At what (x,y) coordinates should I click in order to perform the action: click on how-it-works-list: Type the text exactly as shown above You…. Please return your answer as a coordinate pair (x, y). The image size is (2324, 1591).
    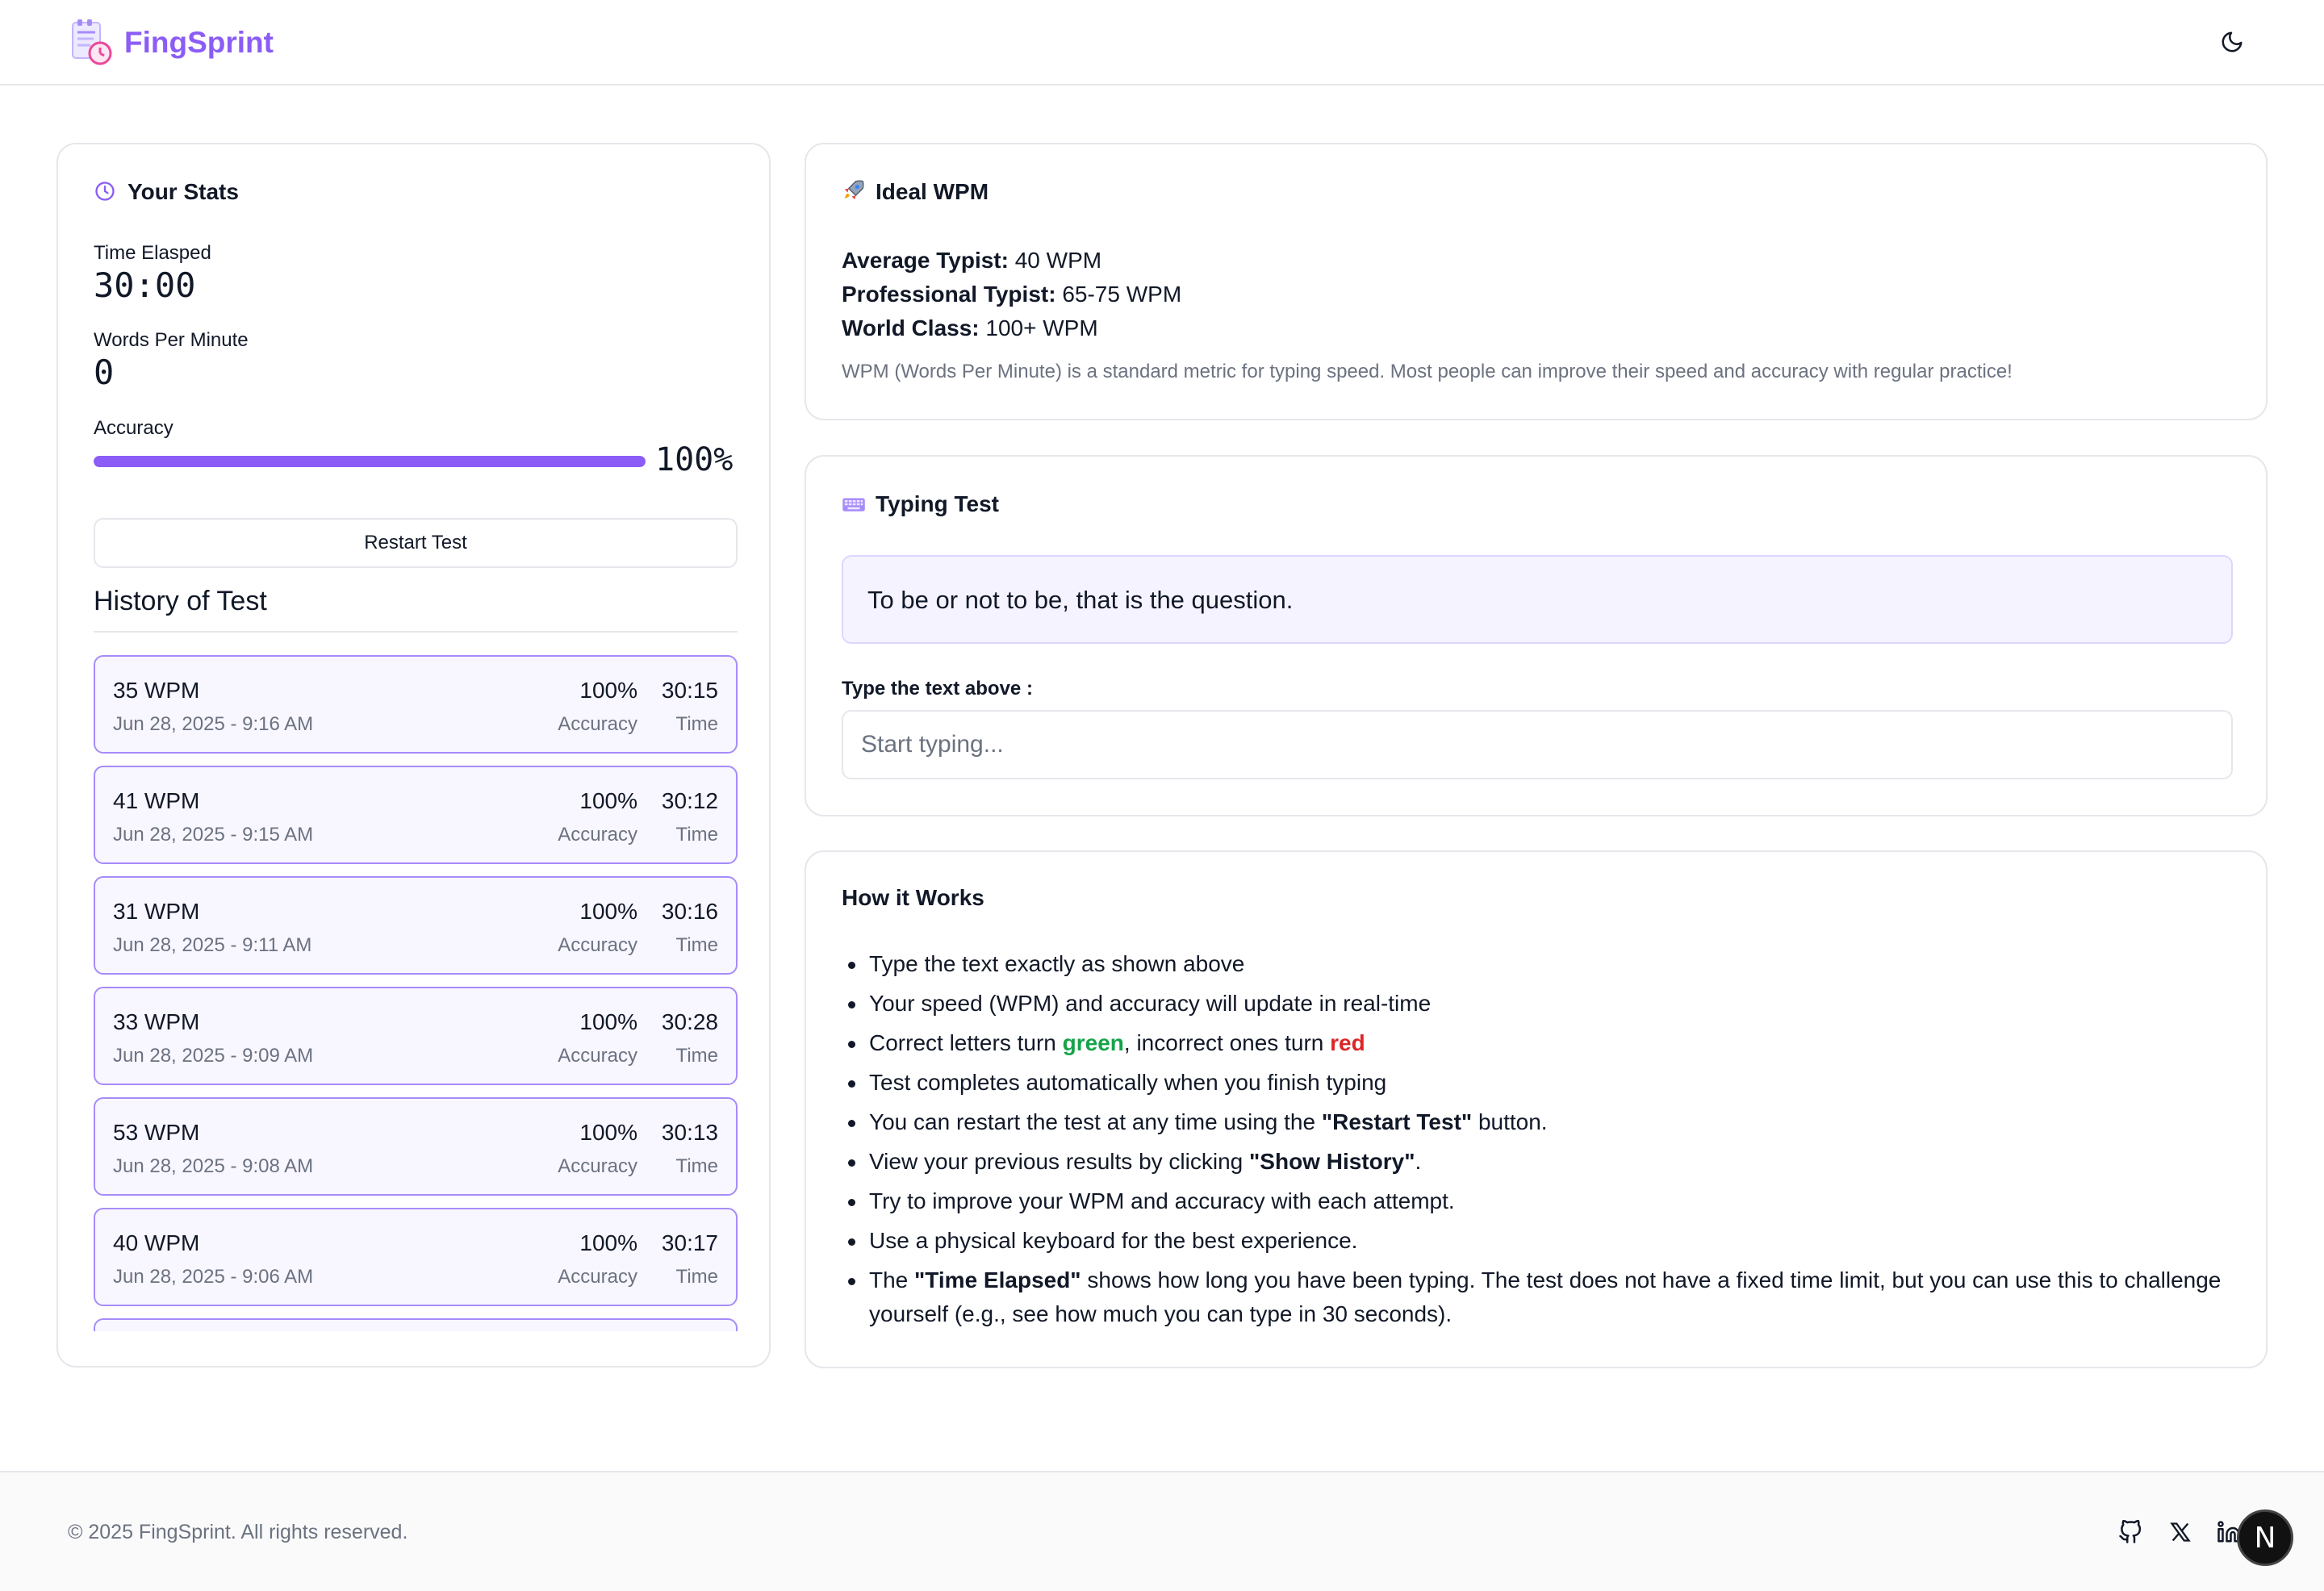
    Looking at the image, I should click on (1544, 1142).